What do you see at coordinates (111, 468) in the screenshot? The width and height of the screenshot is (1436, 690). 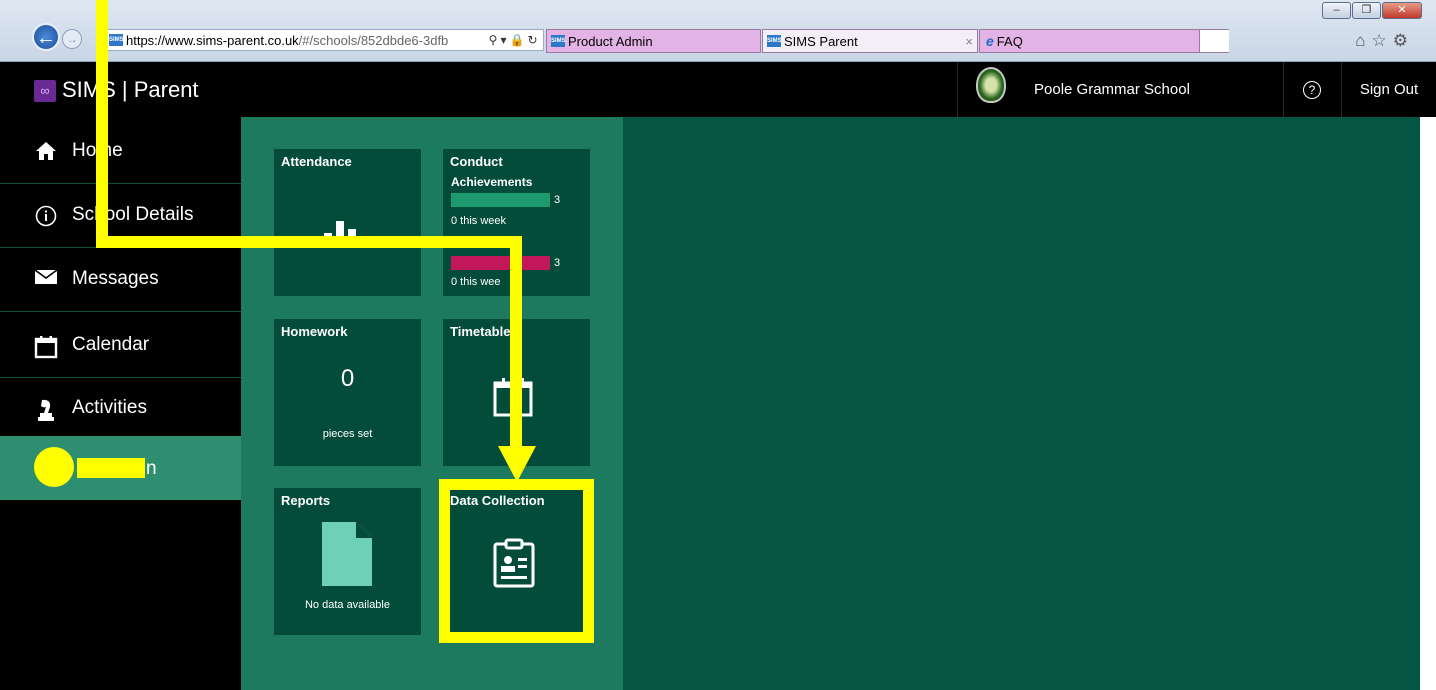 I see `annotation-redaction` at bounding box center [111, 468].